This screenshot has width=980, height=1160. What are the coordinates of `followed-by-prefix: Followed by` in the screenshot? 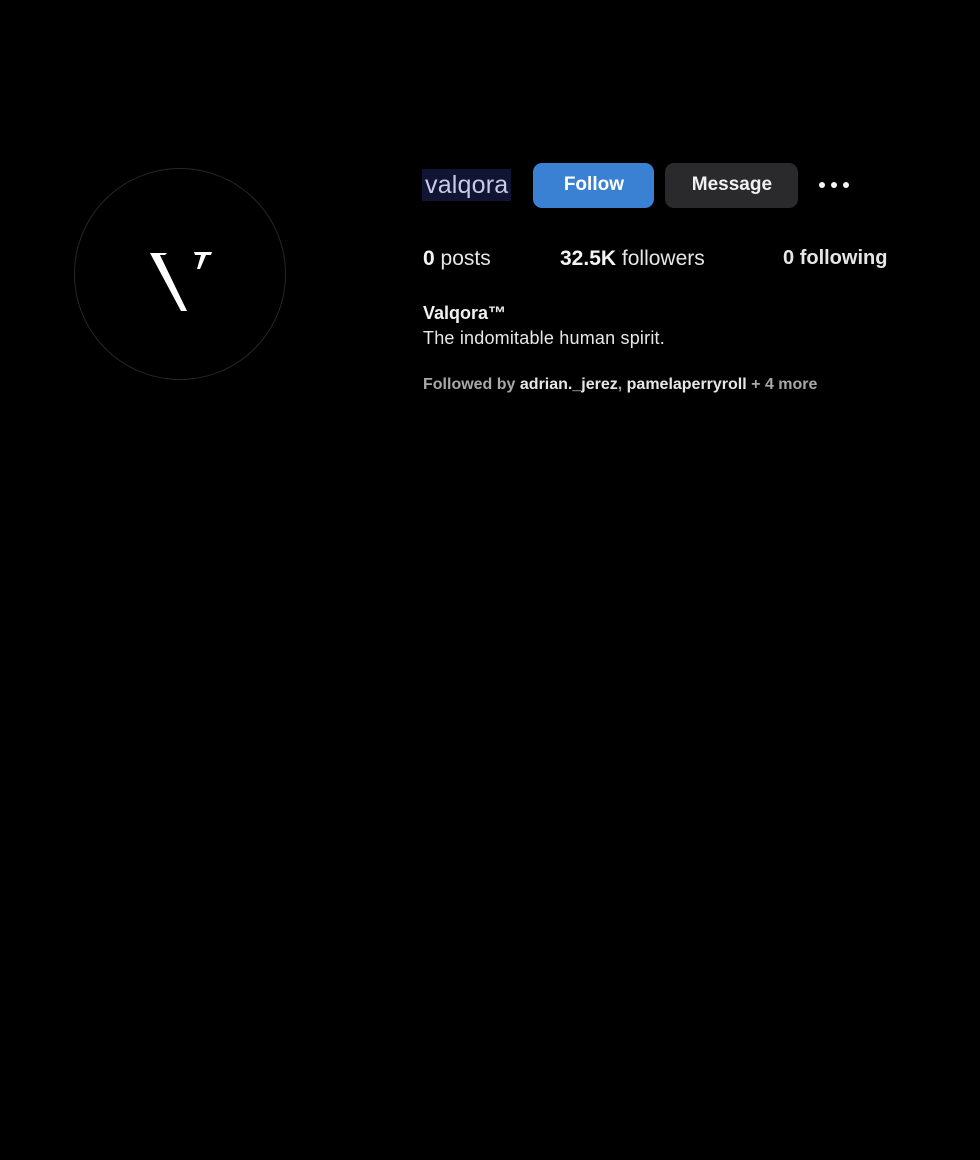 It's located at (469, 384).